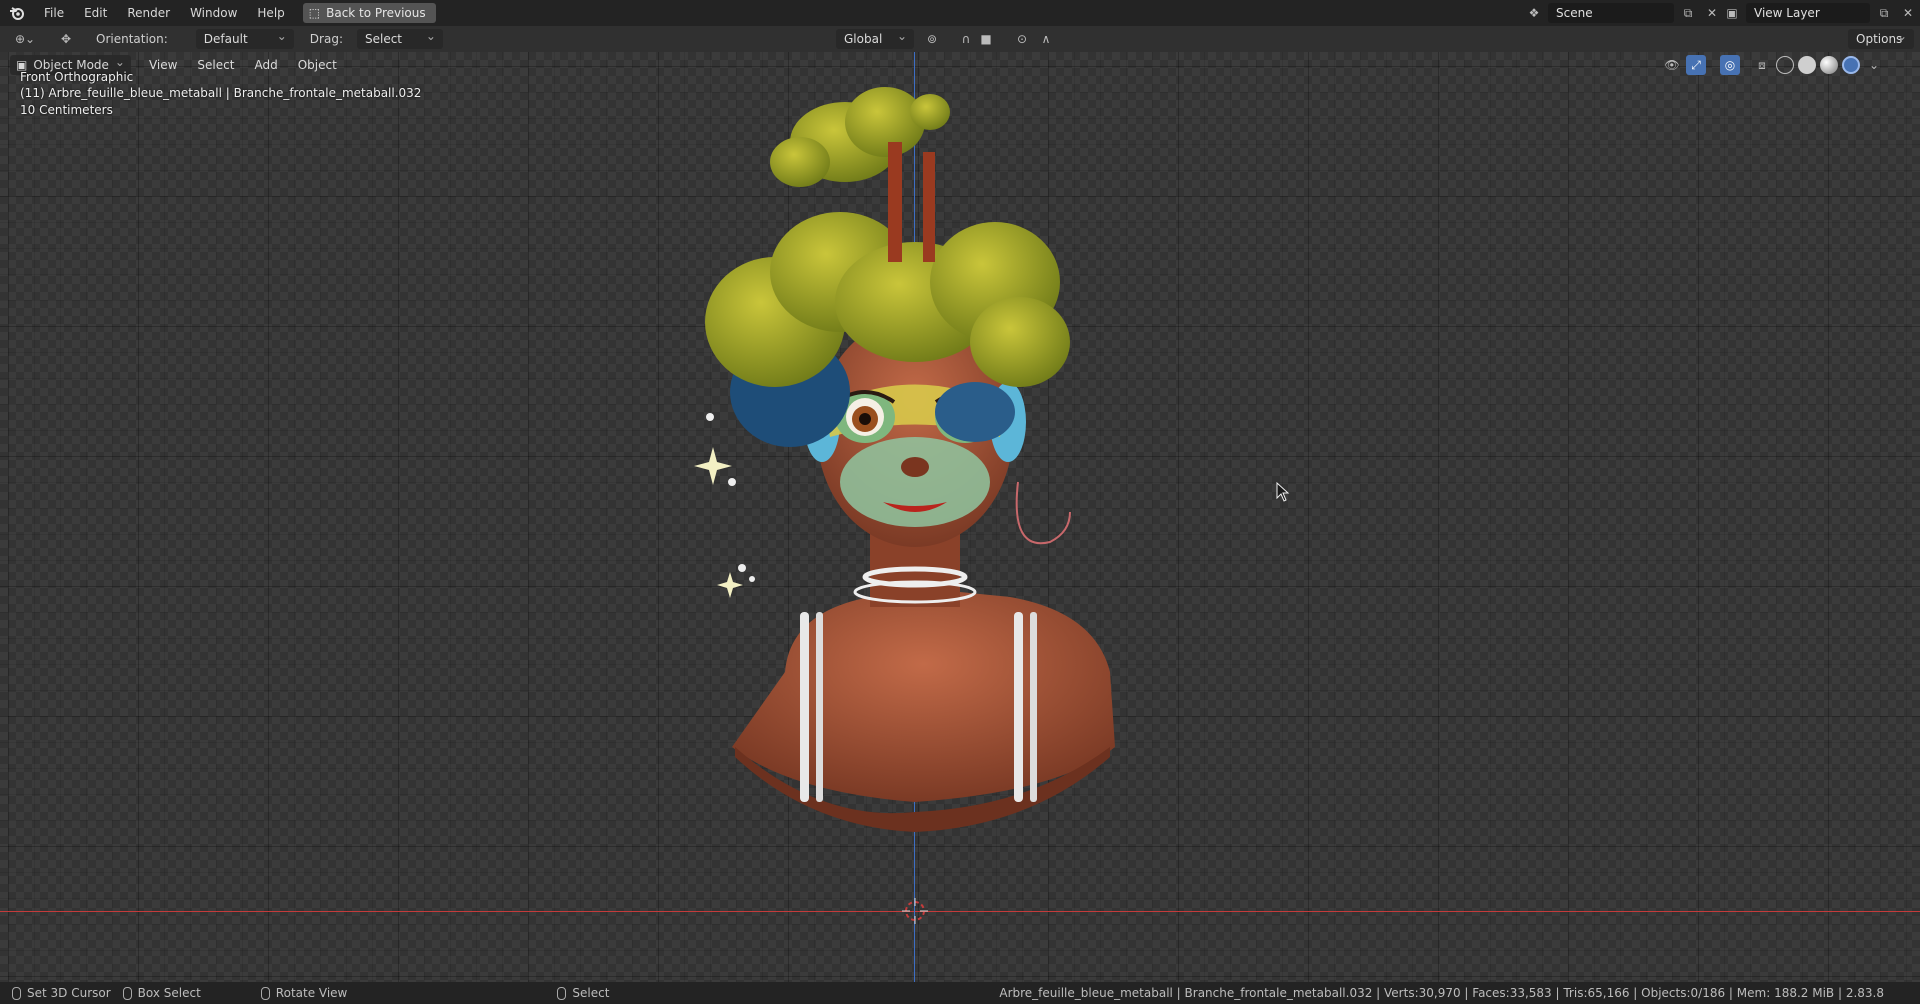 This screenshot has height=1004, width=1920. I want to click on view-layer-selector: ▣ View Layer ⧉ ✕, so click(1820, 13).